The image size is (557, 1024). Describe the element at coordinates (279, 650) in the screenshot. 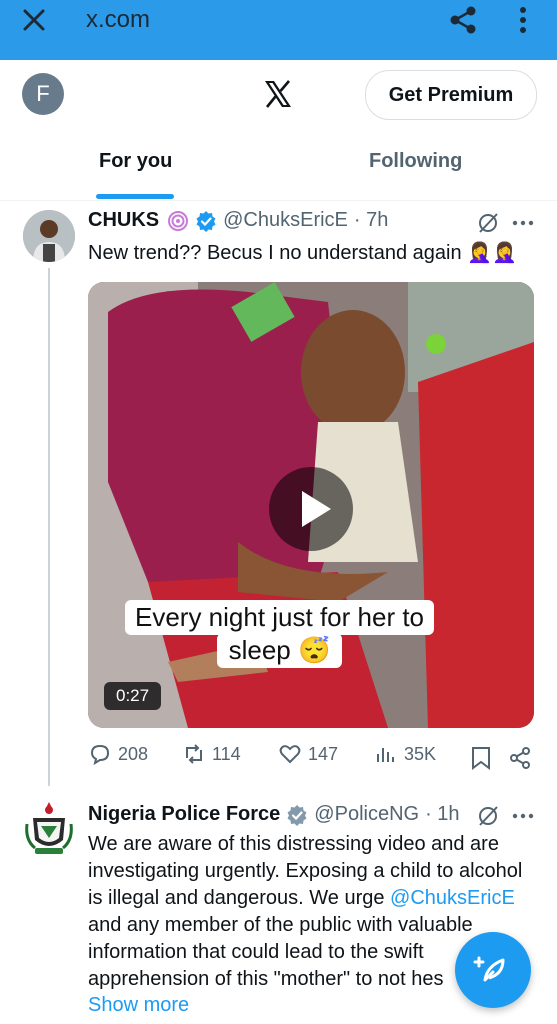

I see `caption-line: sleep 😴` at that location.